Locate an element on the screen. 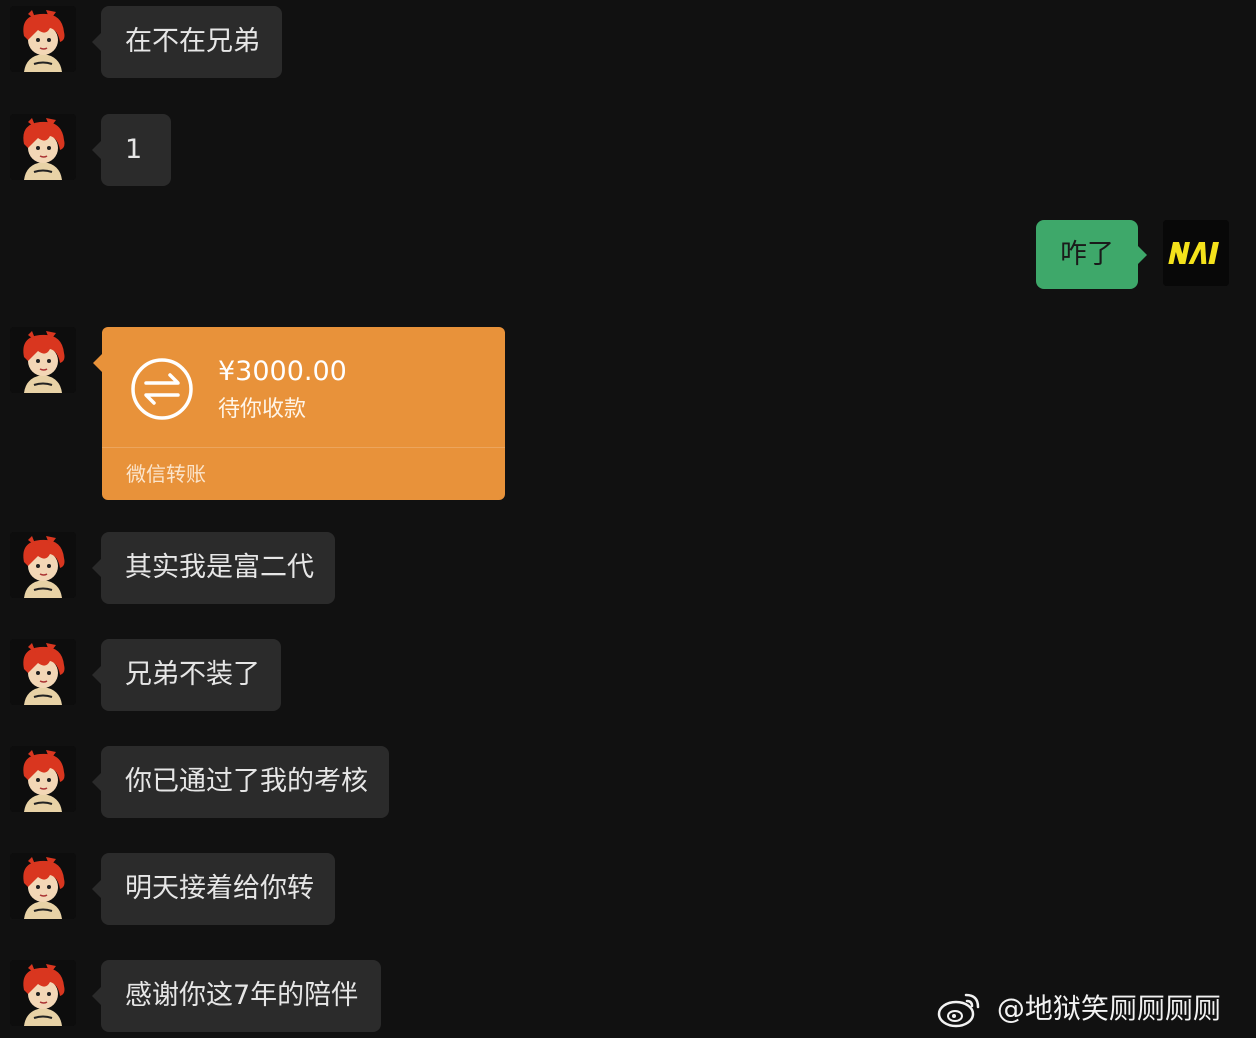 Image resolution: width=1256 pixels, height=1038 pixels. weibo-watermark: @地狱笑厕厕厕厕 is located at coordinates (1078, 1008).